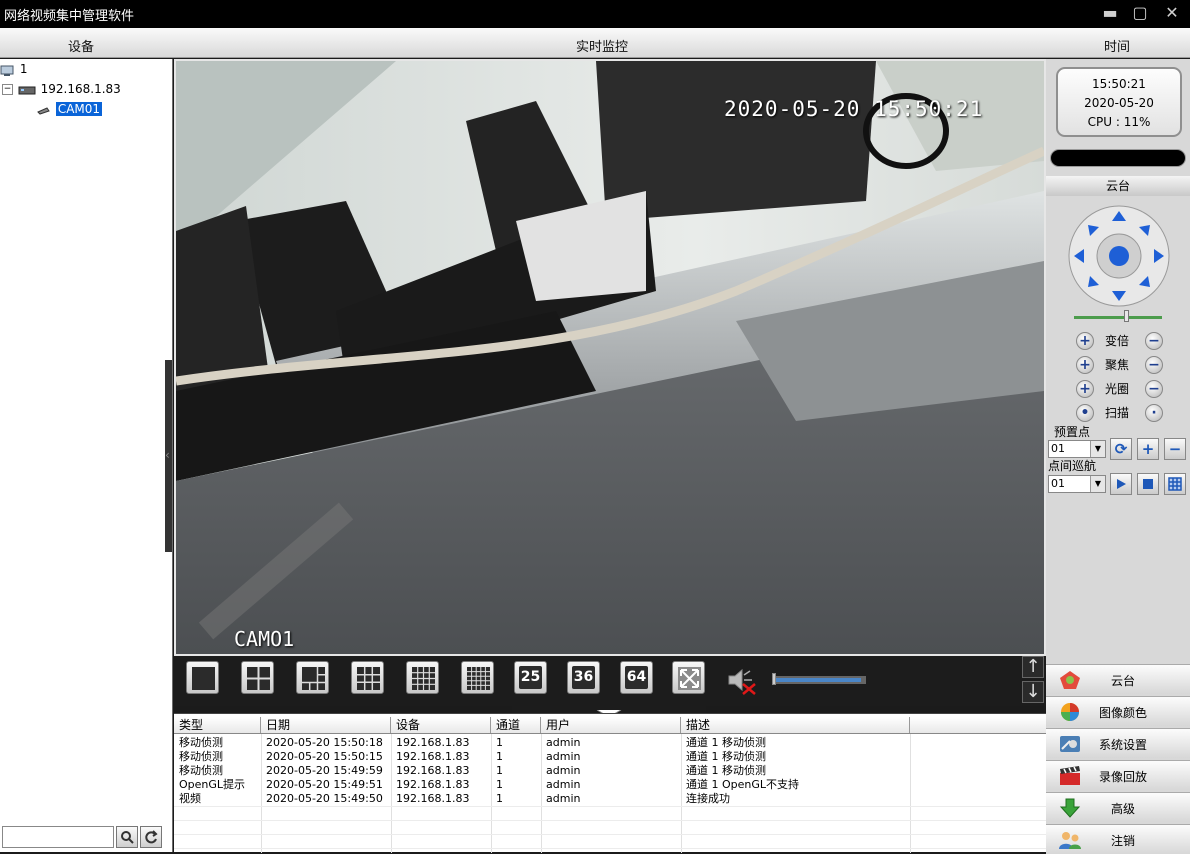  I want to click on osd-timestamp: 2020-05-20 15:50:21, so click(854, 109).